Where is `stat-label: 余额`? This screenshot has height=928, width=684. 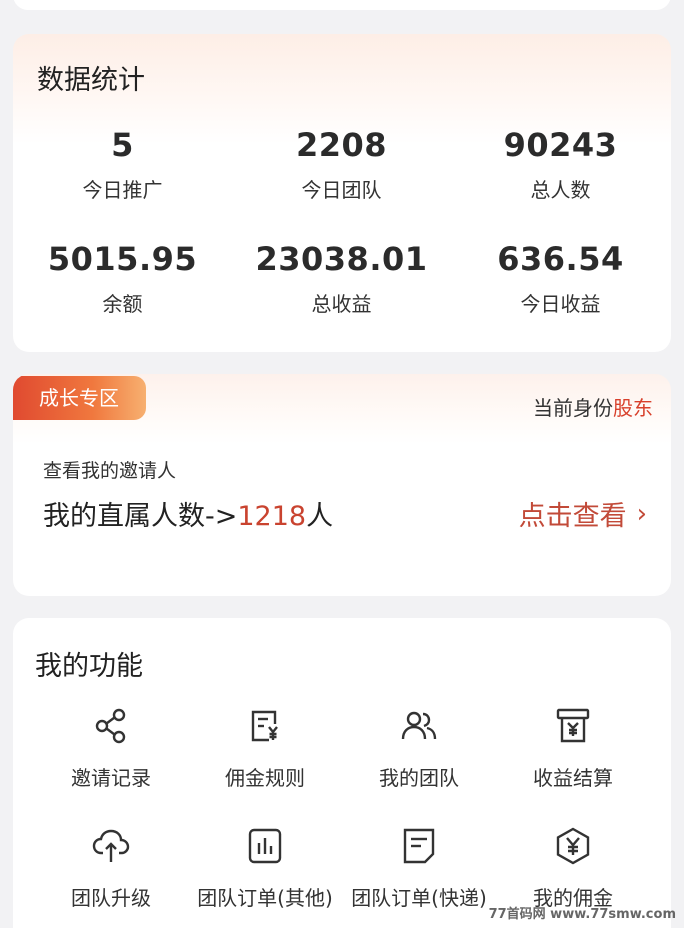
stat-label: 余额 is located at coordinates (122, 304).